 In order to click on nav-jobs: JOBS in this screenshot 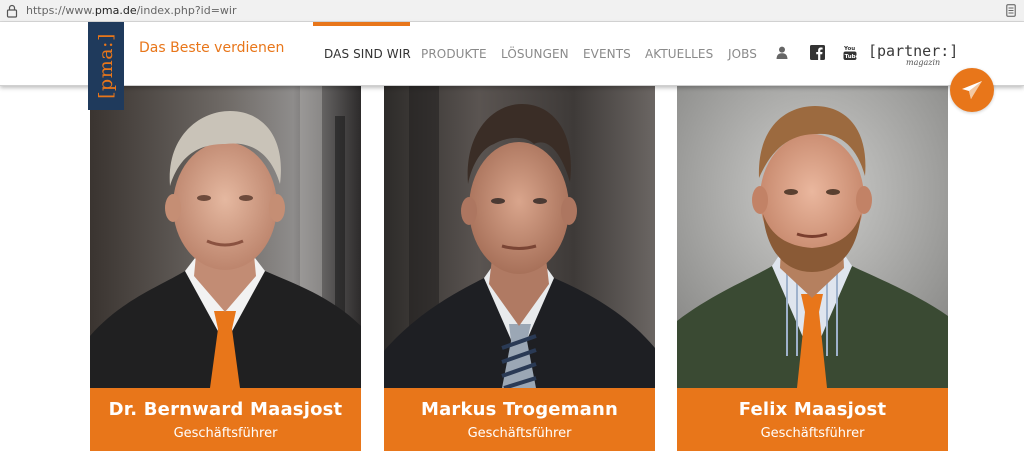, I will do `click(742, 54)`.